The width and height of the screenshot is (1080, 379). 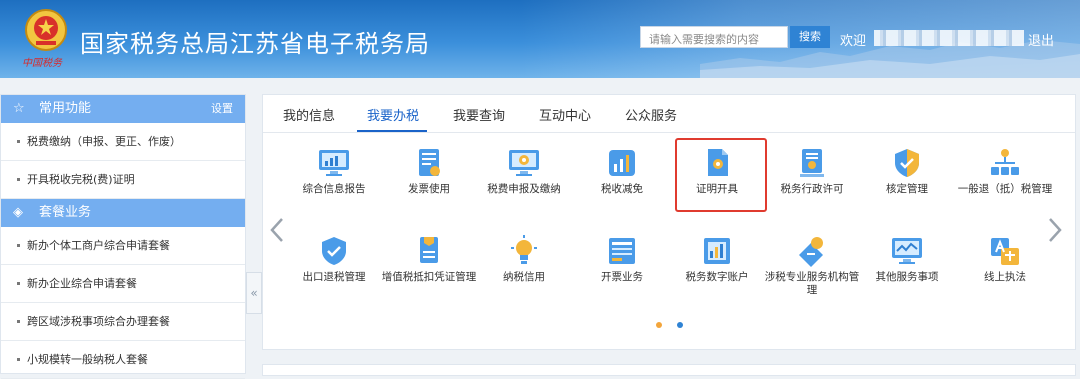 What do you see at coordinates (811, 252) in the screenshot?
I see `badge-tag-icon` at bounding box center [811, 252].